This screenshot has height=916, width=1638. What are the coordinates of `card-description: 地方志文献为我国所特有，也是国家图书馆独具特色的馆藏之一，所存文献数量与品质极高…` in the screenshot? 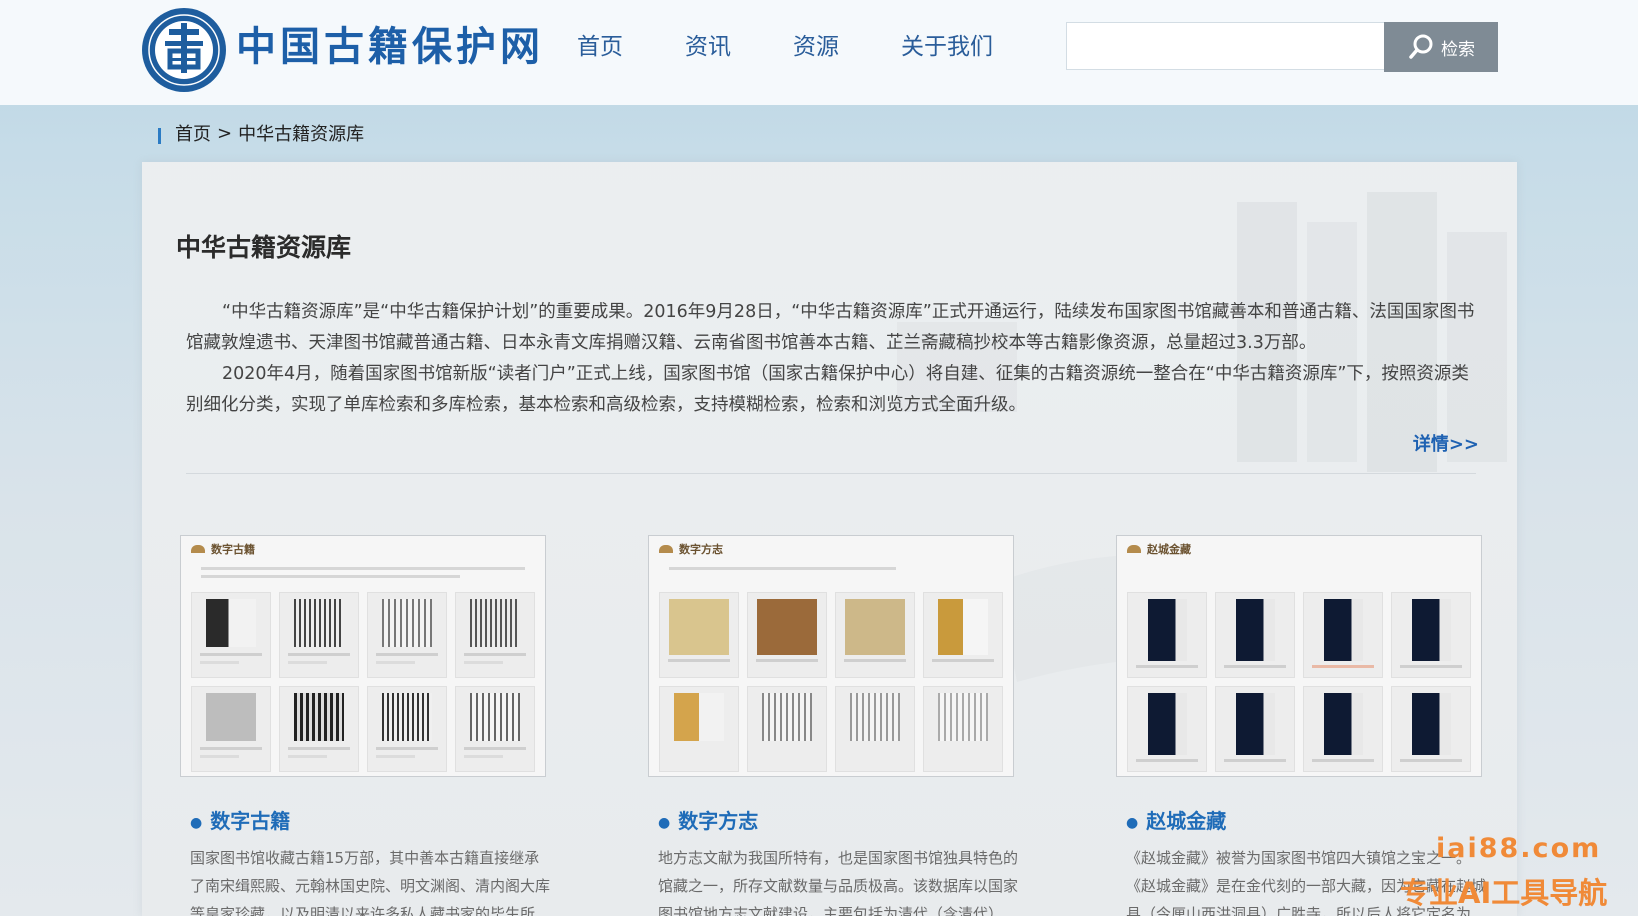 It's located at (838, 882).